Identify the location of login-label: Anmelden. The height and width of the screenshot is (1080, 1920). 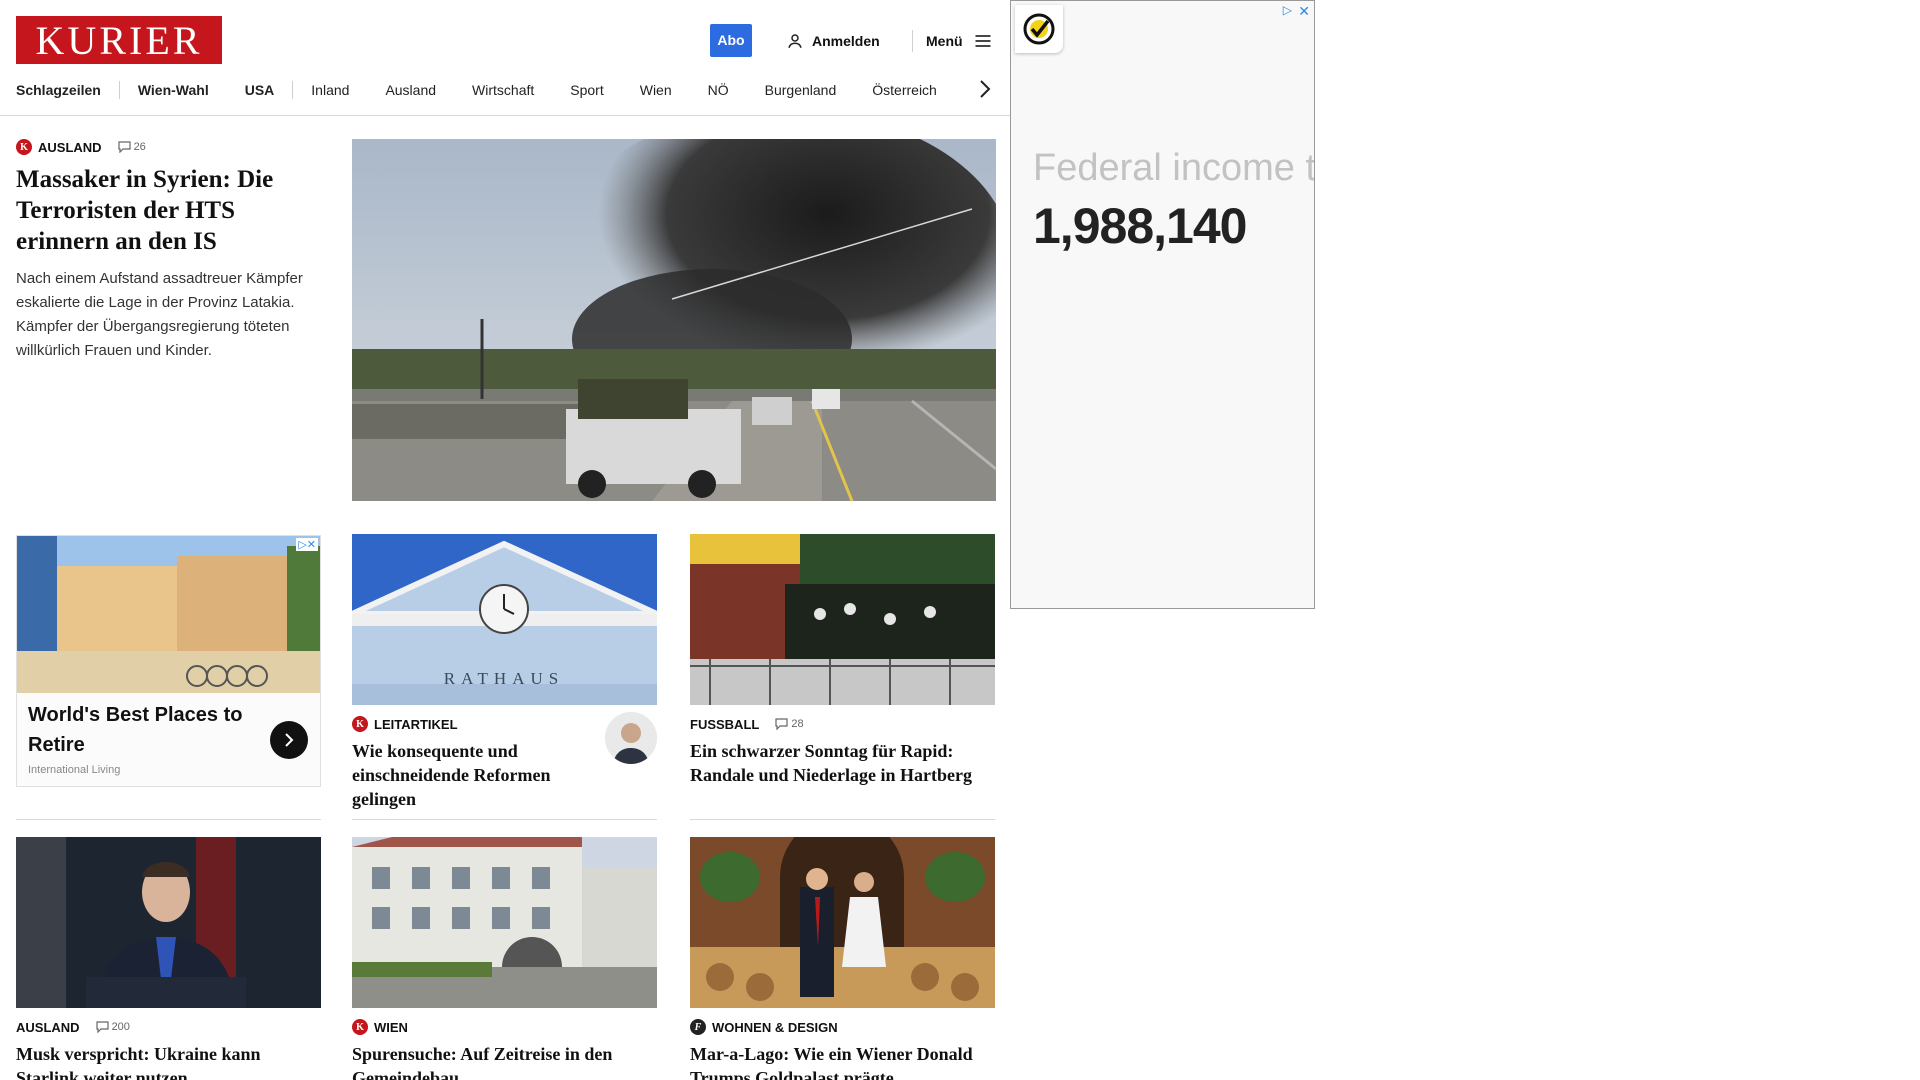
(846, 40).